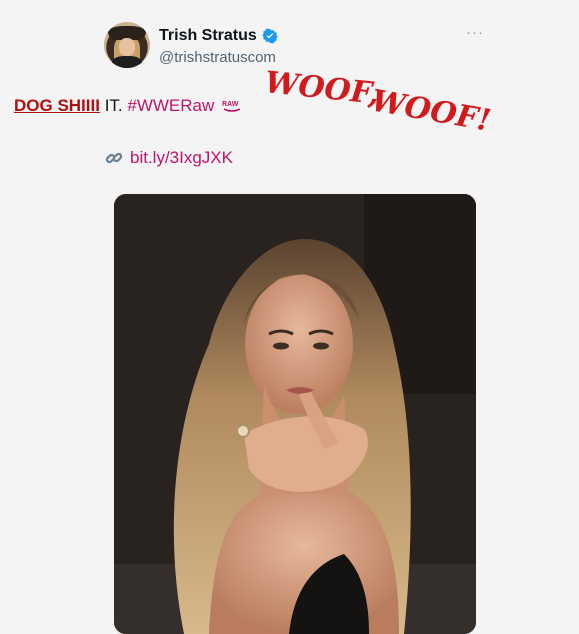 Image resolution: width=579 pixels, height=634 pixels. What do you see at coordinates (270, 36) in the screenshot?
I see `verified-badge-icon` at bounding box center [270, 36].